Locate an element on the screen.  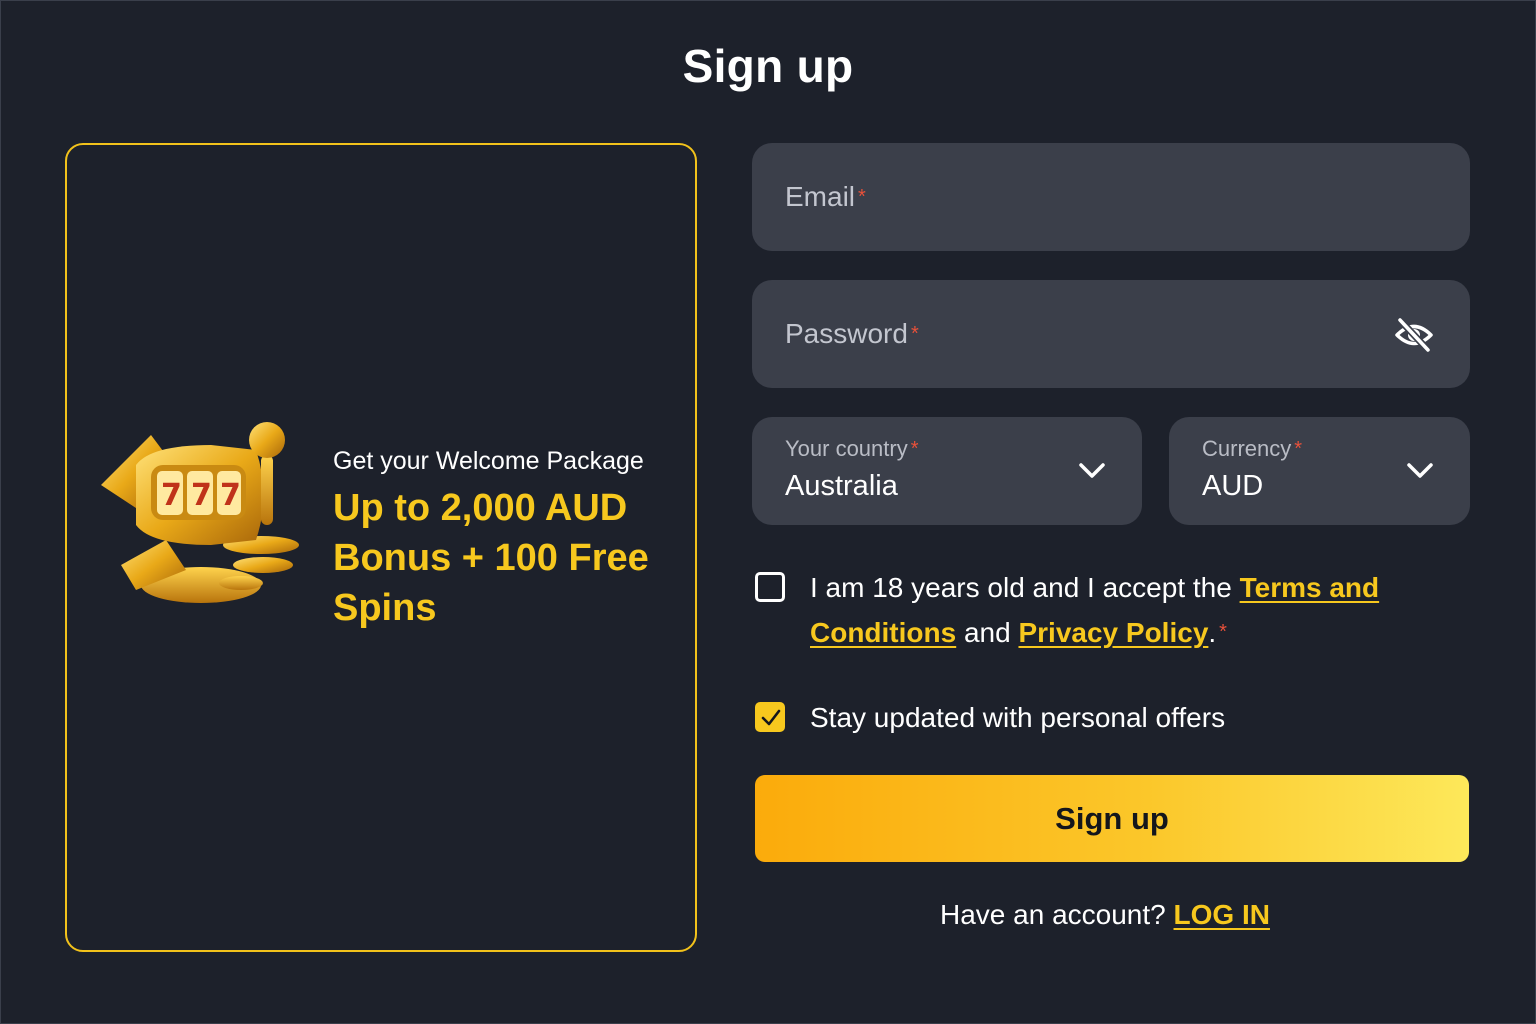
page-title: Sign up is located at coordinates (768, 66).